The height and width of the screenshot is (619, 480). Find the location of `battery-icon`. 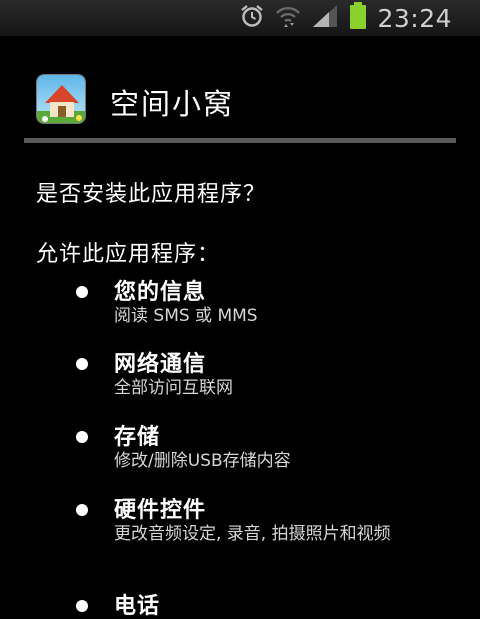

battery-icon is located at coordinates (358, 18).